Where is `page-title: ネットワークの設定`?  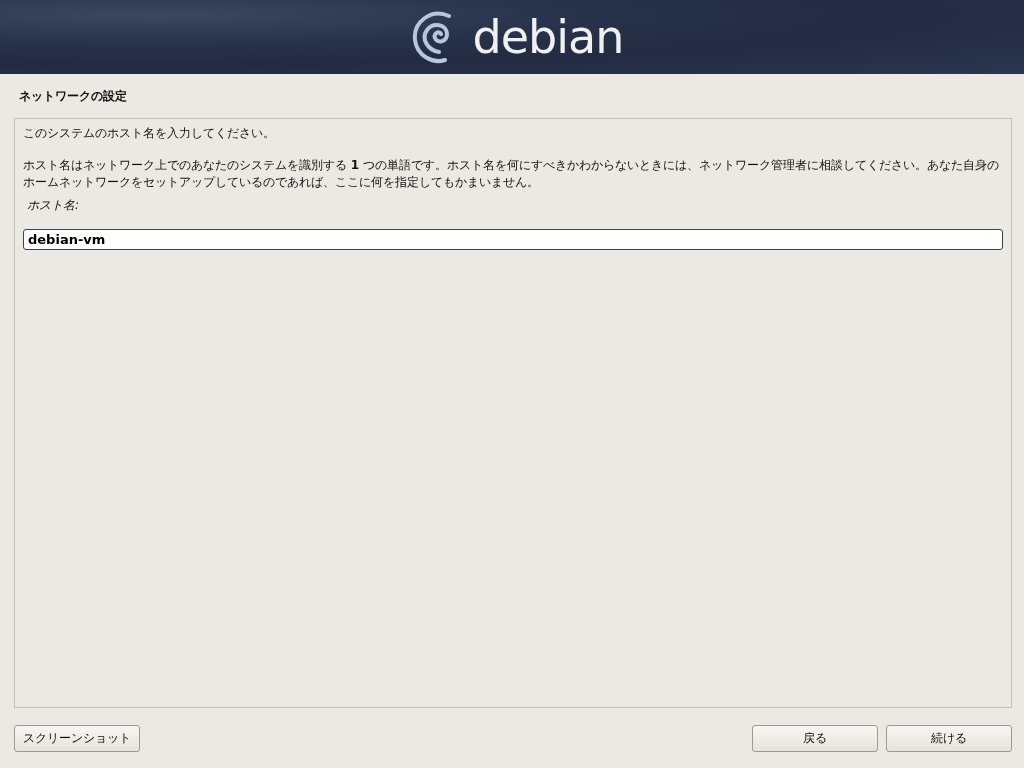 page-title: ネットワークの設定 is located at coordinates (73, 96).